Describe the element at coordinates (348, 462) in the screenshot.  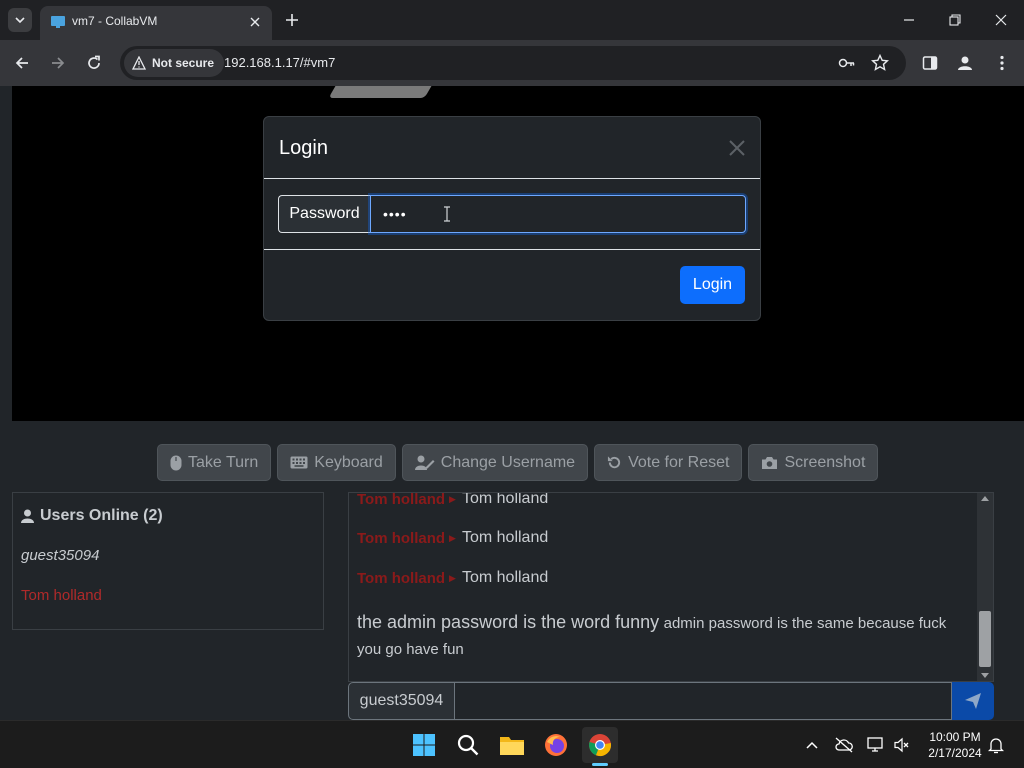
I see `keyboard-label: Keyboard` at that location.